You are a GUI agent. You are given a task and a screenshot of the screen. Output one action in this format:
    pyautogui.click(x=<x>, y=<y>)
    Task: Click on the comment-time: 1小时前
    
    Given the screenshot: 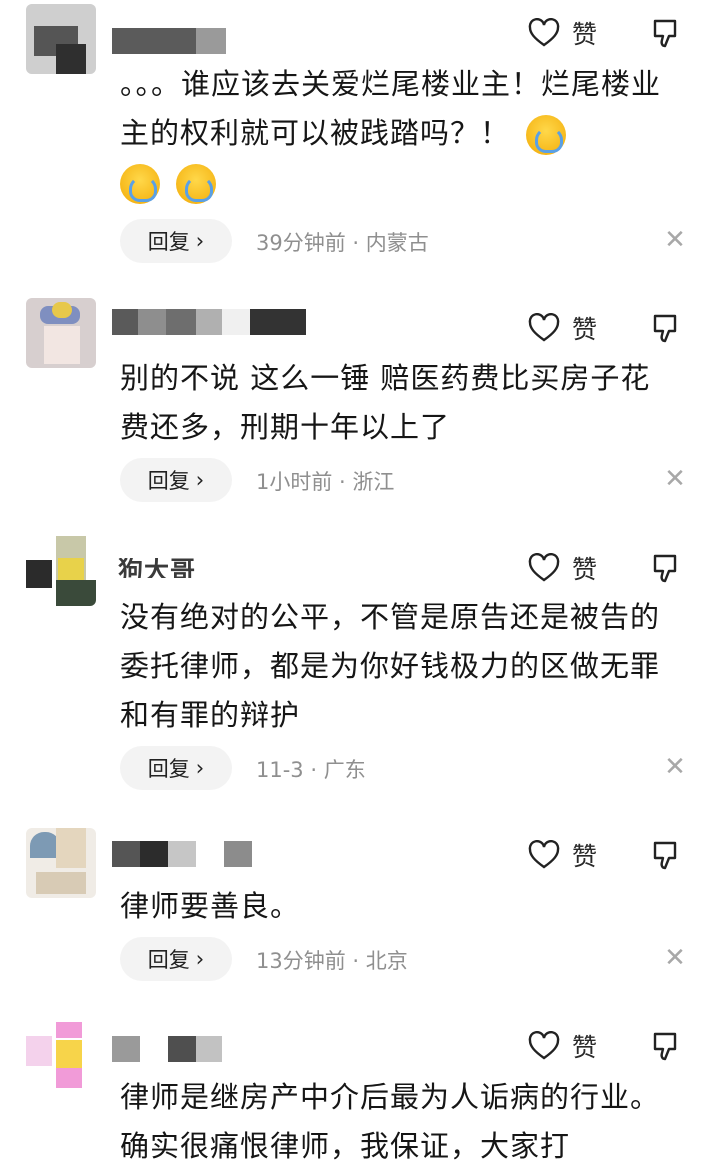 What is the action you would take?
    pyautogui.click(x=294, y=482)
    